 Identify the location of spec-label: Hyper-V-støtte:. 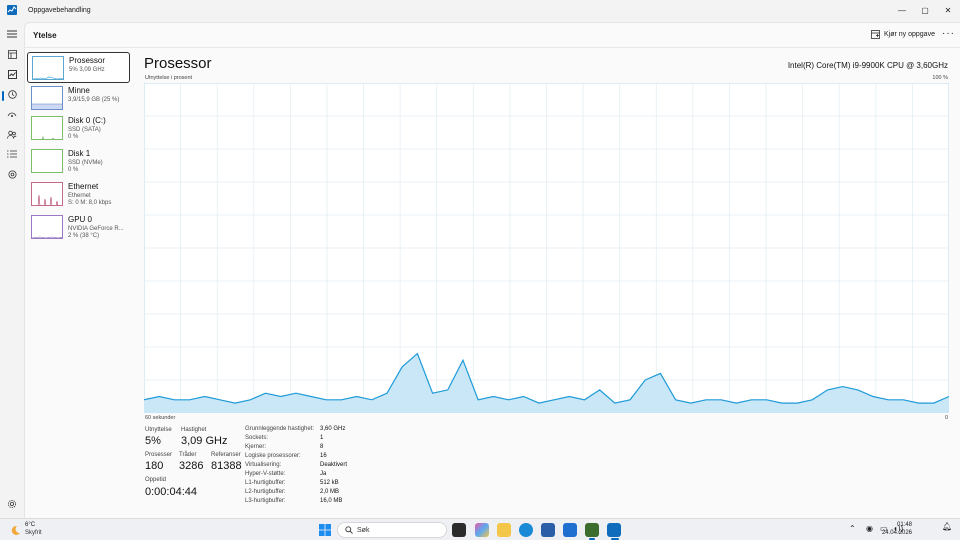
(265, 474).